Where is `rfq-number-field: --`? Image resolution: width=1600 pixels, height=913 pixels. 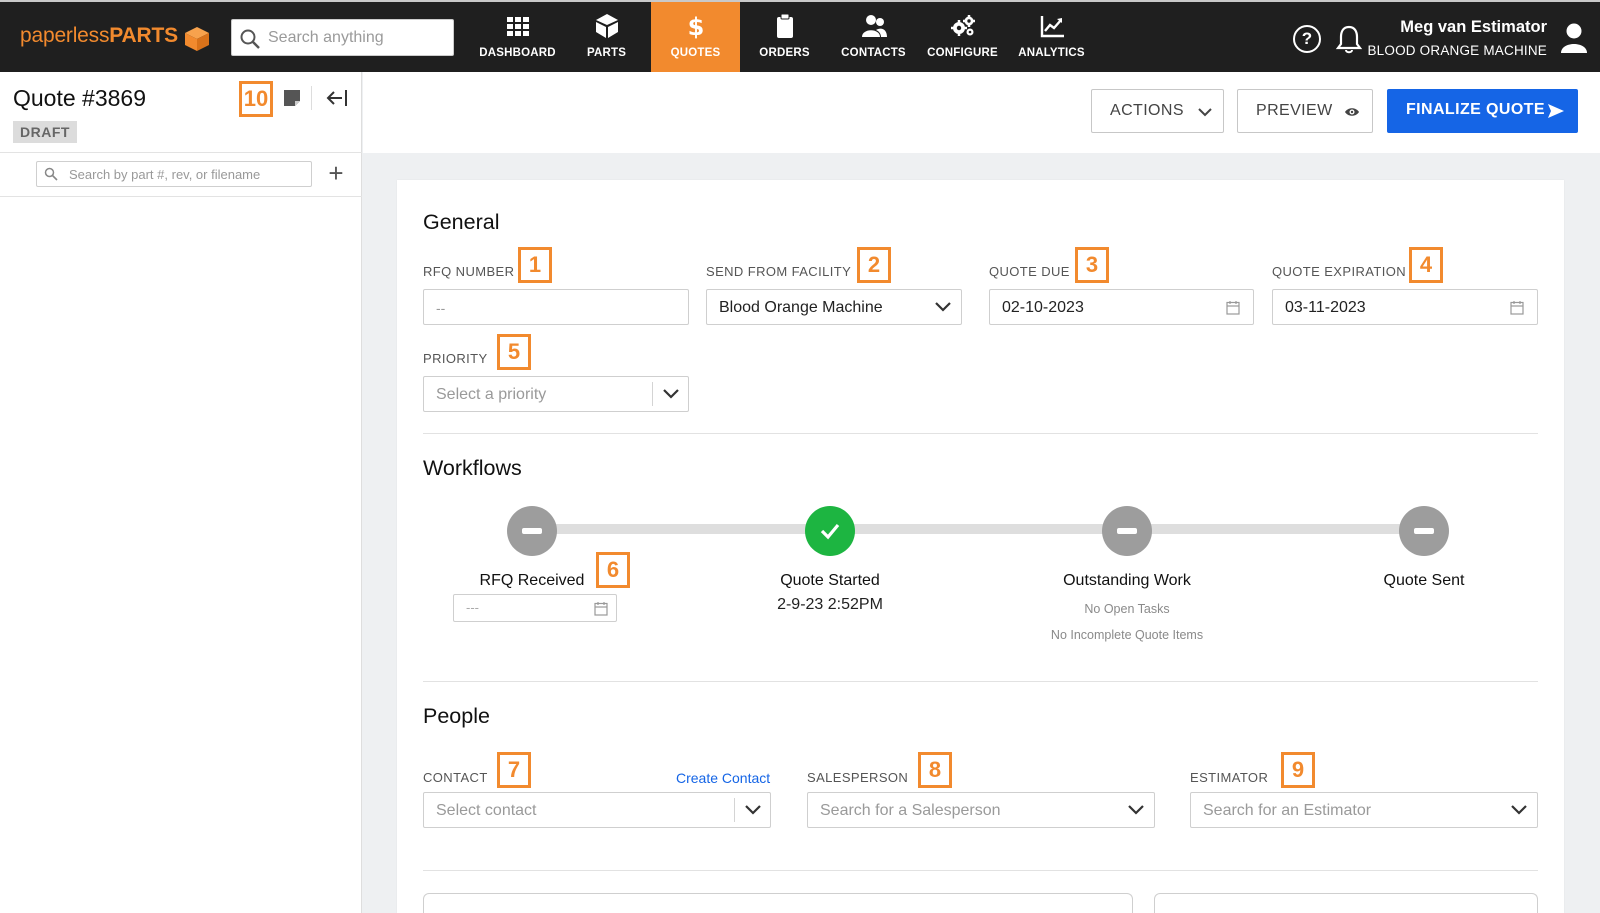
rfq-number-field: -- is located at coordinates (556, 307).